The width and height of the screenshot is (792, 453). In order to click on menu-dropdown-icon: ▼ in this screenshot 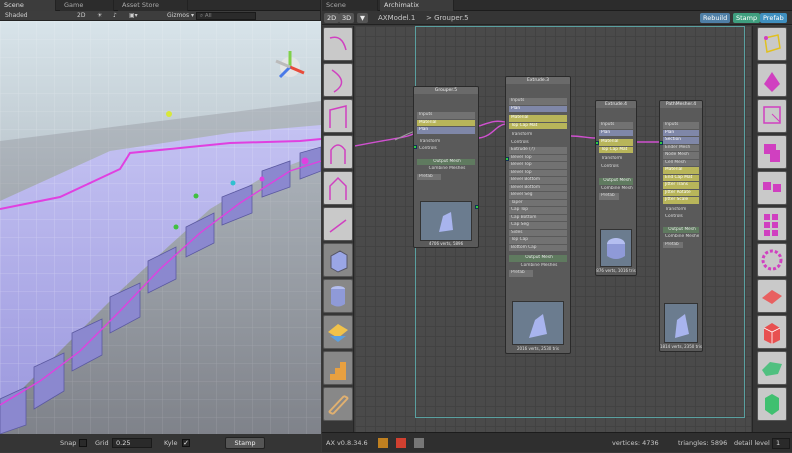, I will do `click(362, 18)`.